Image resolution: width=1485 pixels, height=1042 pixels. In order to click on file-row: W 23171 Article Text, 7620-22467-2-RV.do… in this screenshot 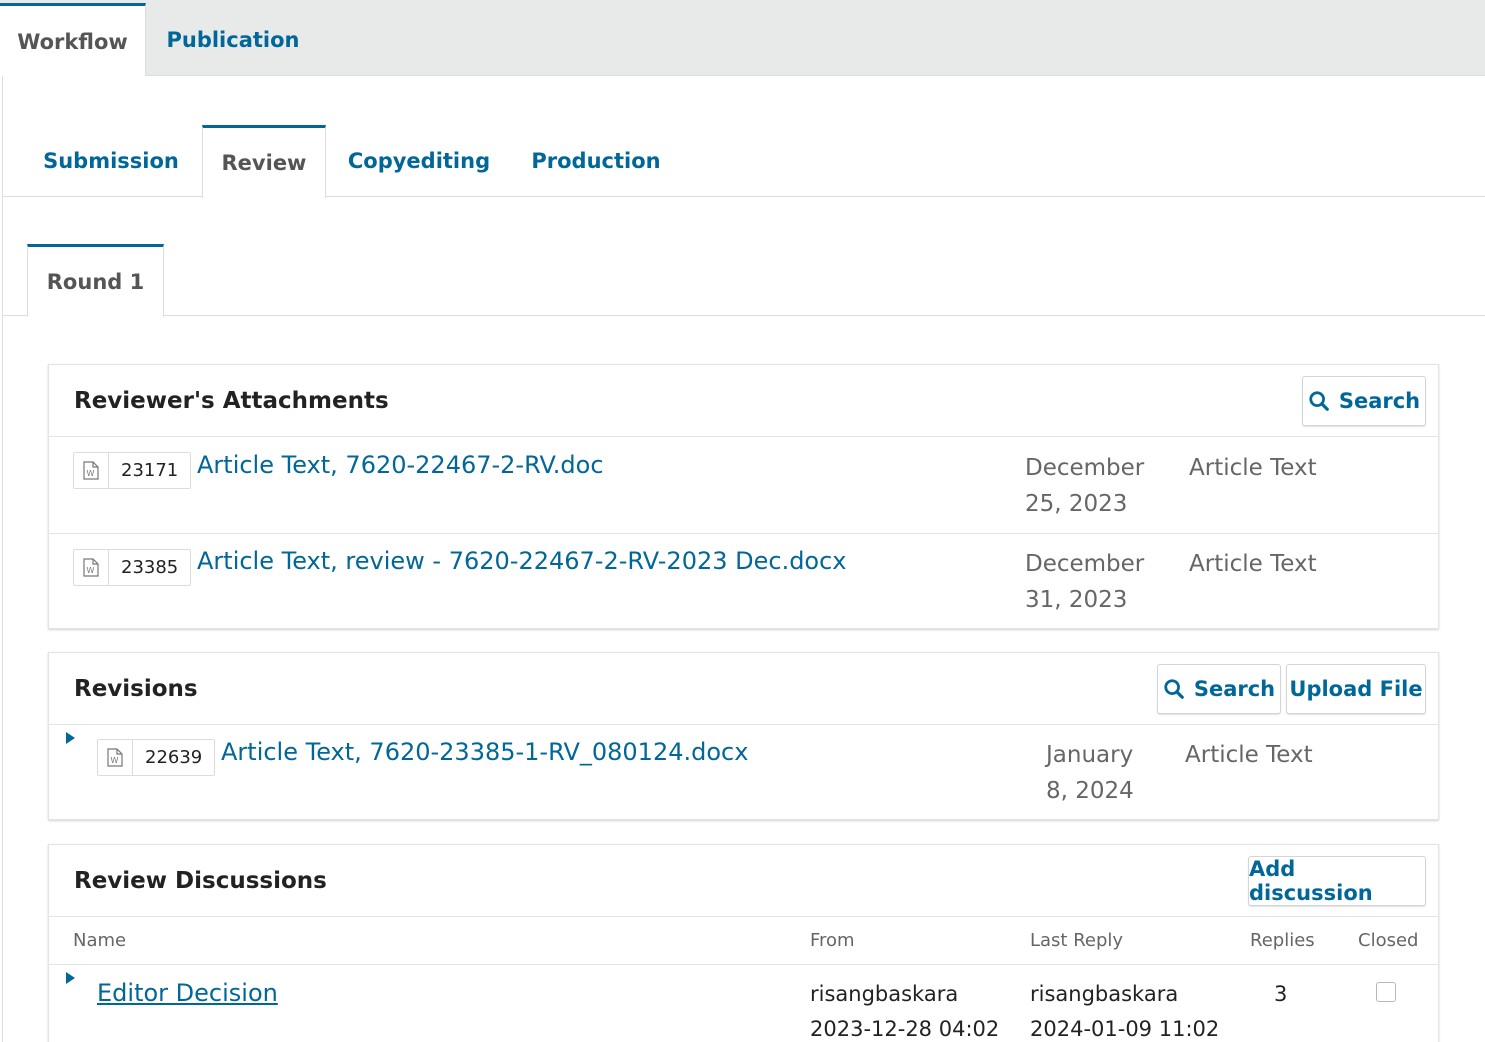, I will do `click(743, 485)`.